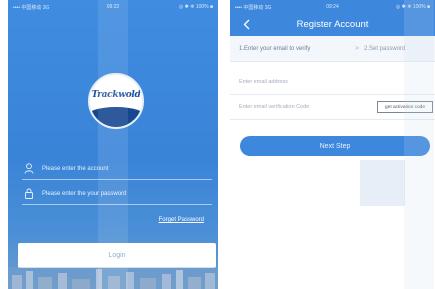 The height and width of the screenshot is (289, 435). Describe the element at coordinates (274, 107) in the screenshot. I see `verification-code-input: Enter email verification Code` at that location.